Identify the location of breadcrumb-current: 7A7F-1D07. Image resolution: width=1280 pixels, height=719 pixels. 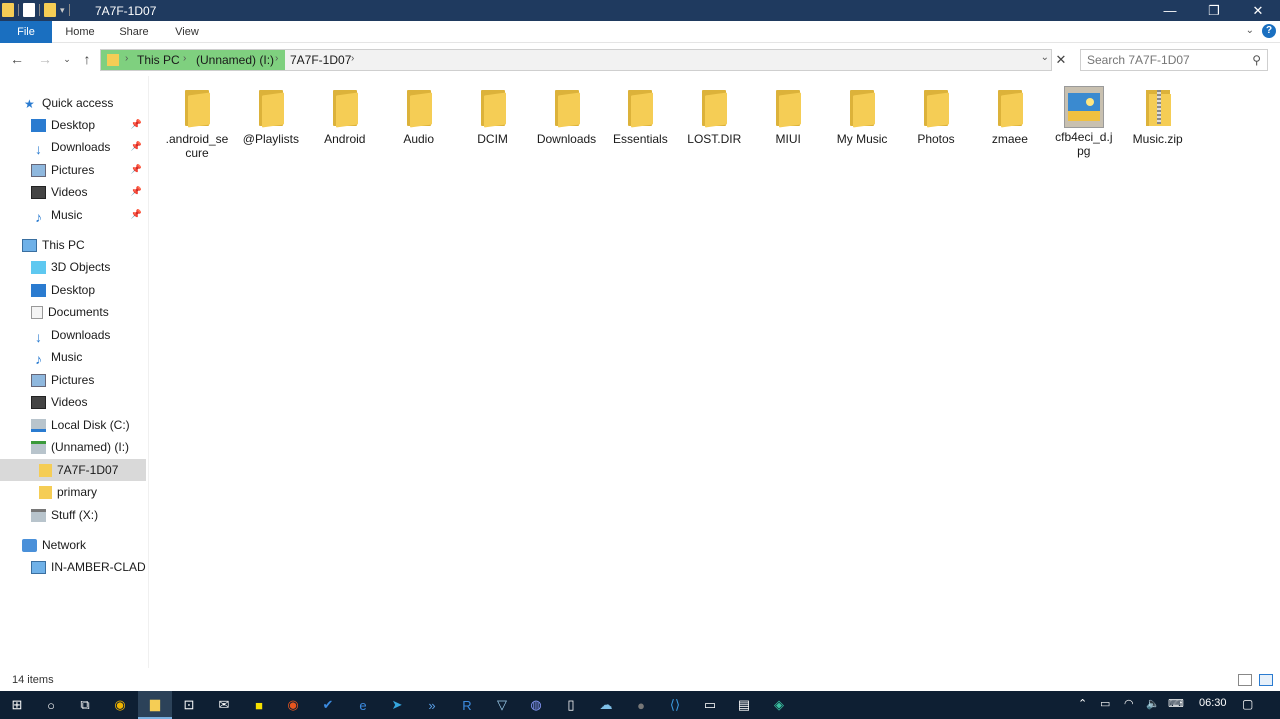
(320, 60).